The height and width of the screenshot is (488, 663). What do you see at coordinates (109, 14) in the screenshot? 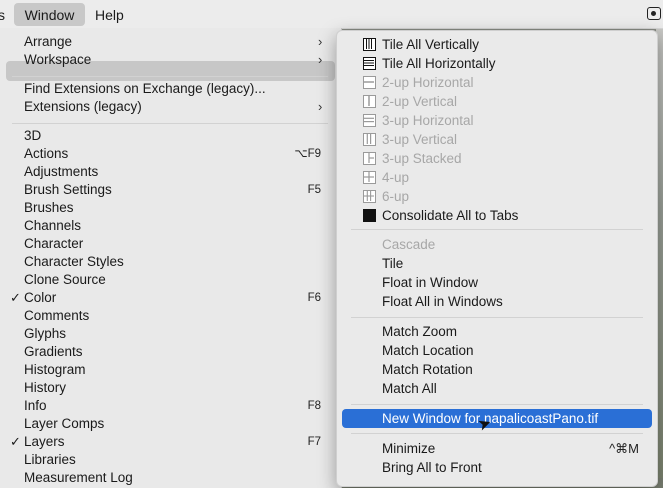
I see `menubar-item-help: Help` at bounding box center [109, 14].